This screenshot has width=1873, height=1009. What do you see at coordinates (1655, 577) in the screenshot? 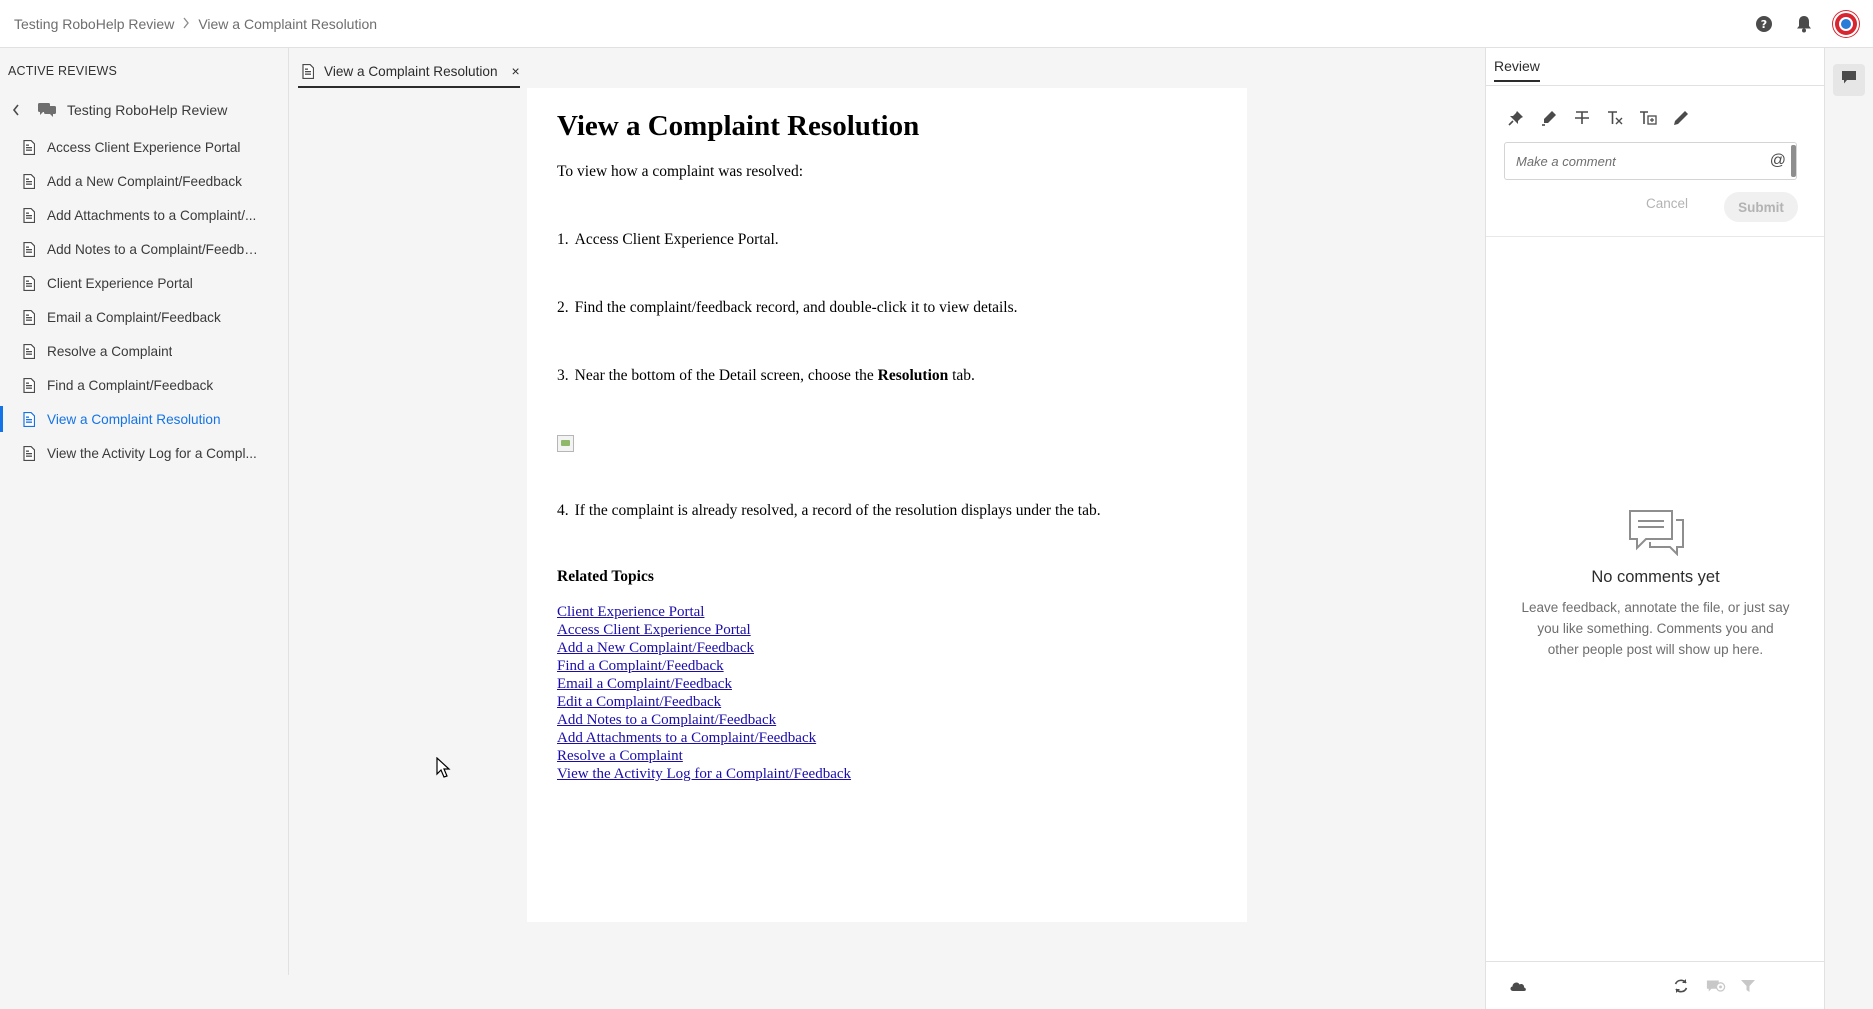
I see `empty-title: No comments yet` at bounding box center [1655, 577].